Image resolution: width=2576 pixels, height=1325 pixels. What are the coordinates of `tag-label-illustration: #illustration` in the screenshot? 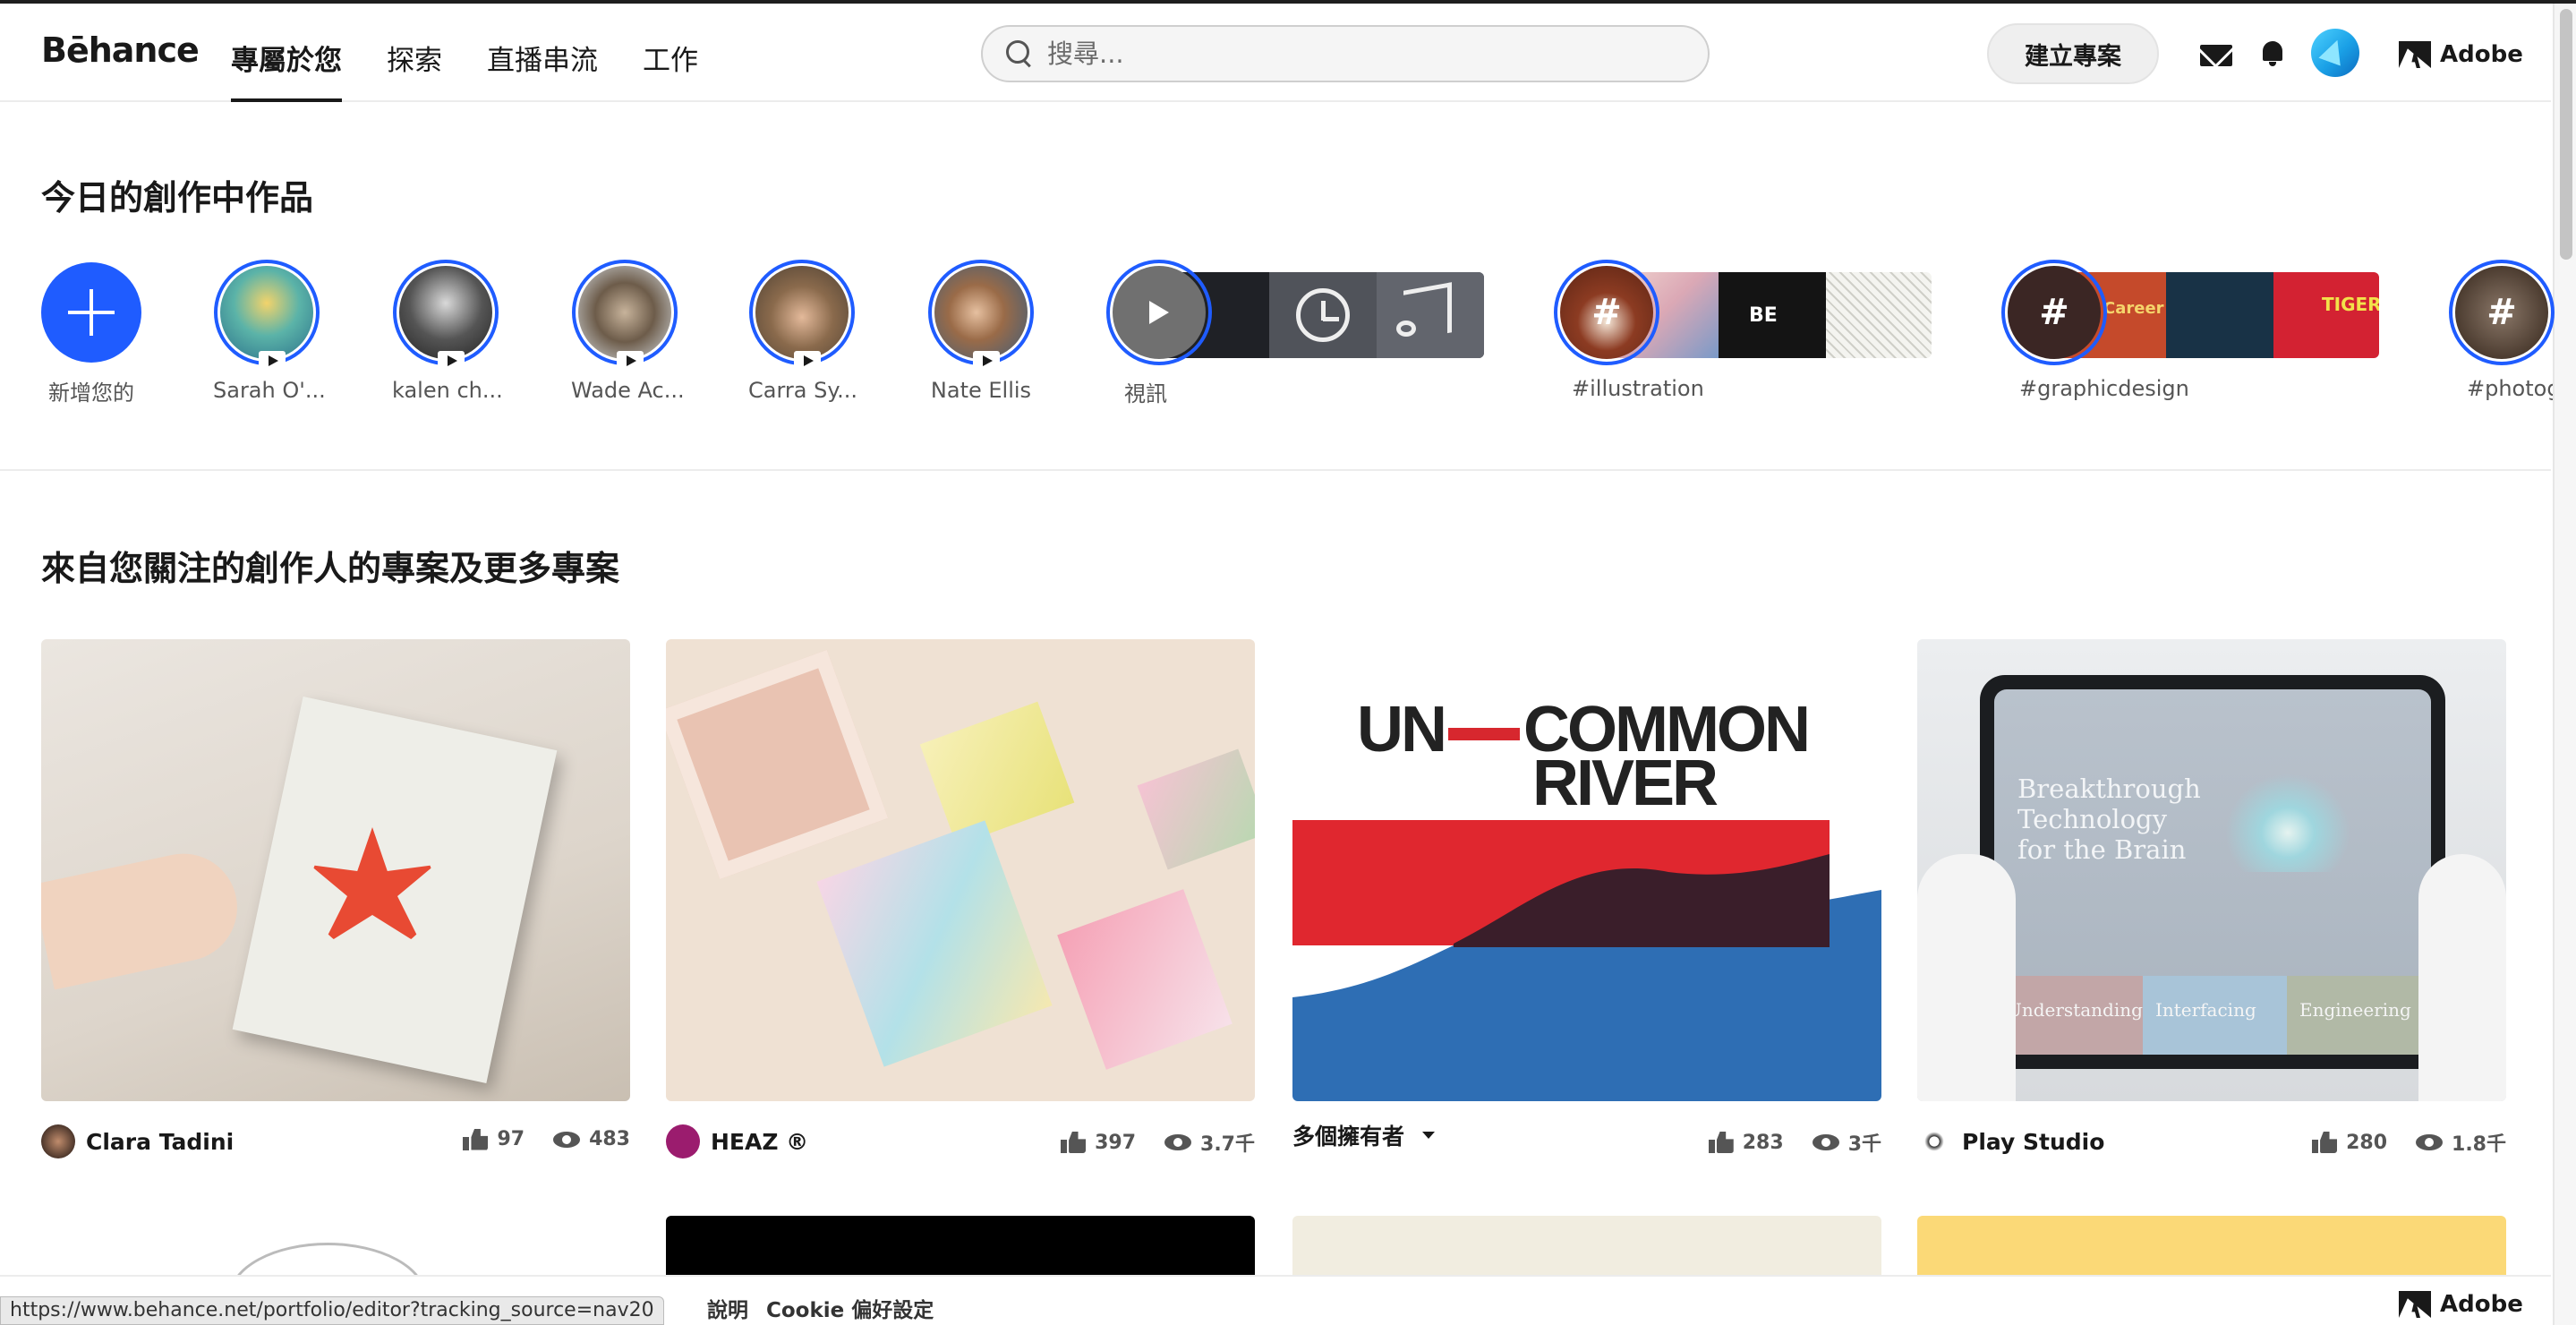 It's located at (1638, 388).